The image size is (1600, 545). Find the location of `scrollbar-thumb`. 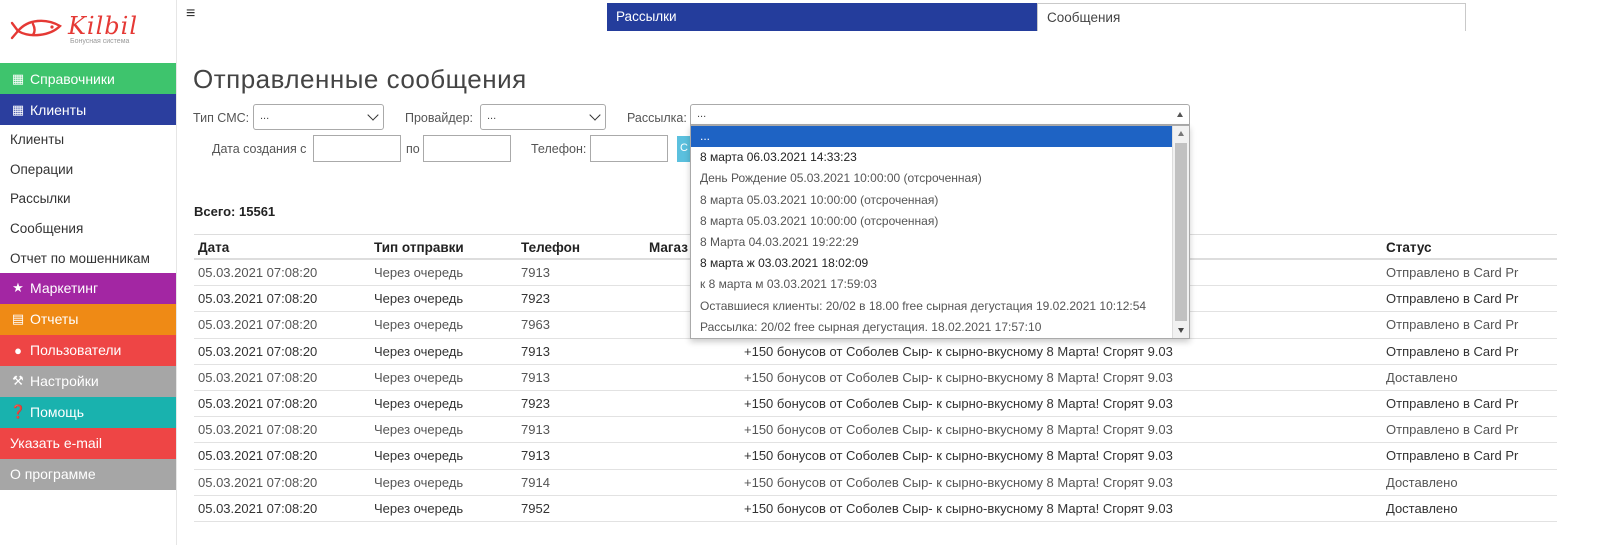

scrollbar-thumb is located at coordinates (1181, 232).